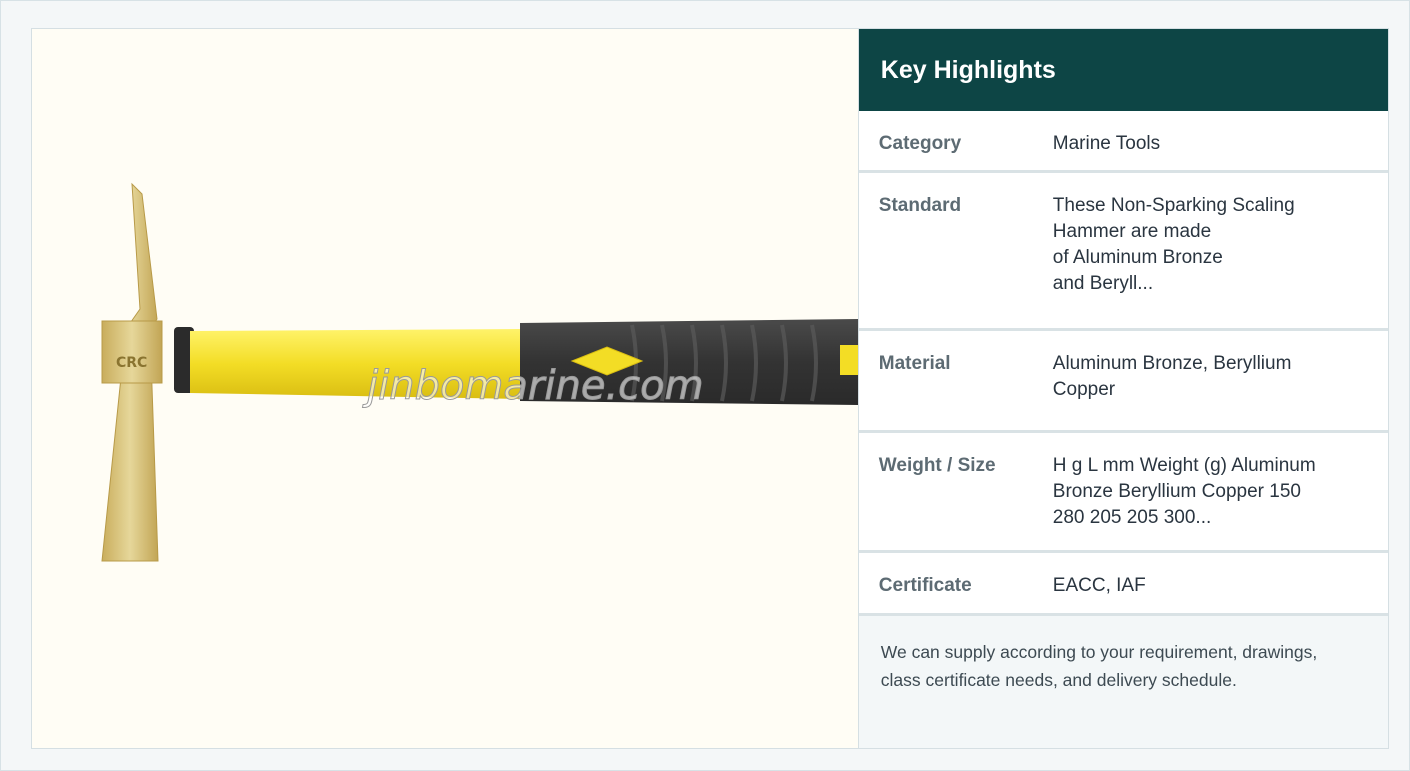 This screenshot has height=771, width=1410. I want to click on row-label: Category, so click(920, 143).